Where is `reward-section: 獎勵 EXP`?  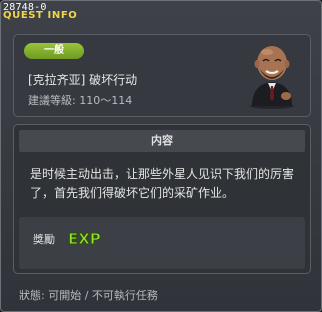
reward-section: 獎勵 EXP is located at coordinates (162, 243).